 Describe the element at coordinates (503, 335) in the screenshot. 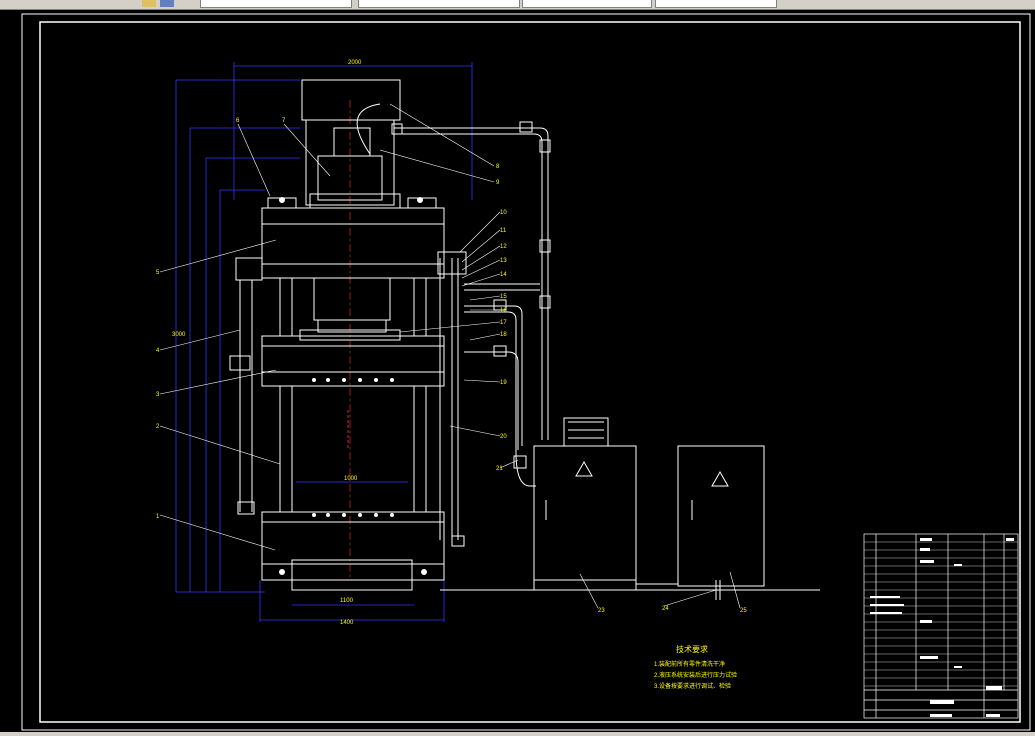

I see `part-label: 18` at that location.